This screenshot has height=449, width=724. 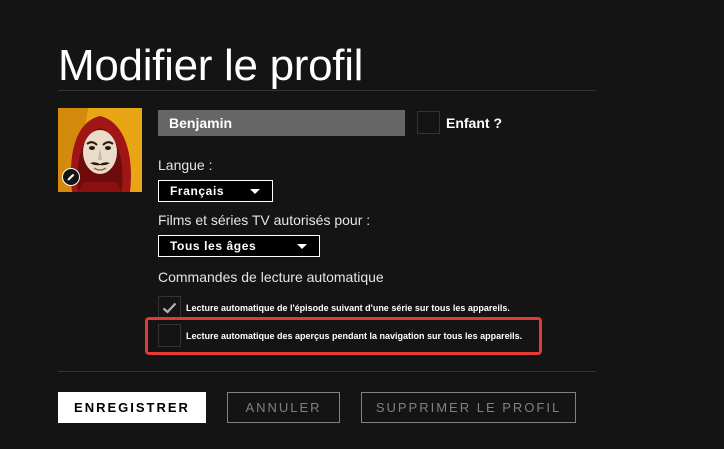 What do you see at coordinates (474, 123) in the screenshot?
I see `kids-label: Enfant ?` at bounding box center [474, 123].